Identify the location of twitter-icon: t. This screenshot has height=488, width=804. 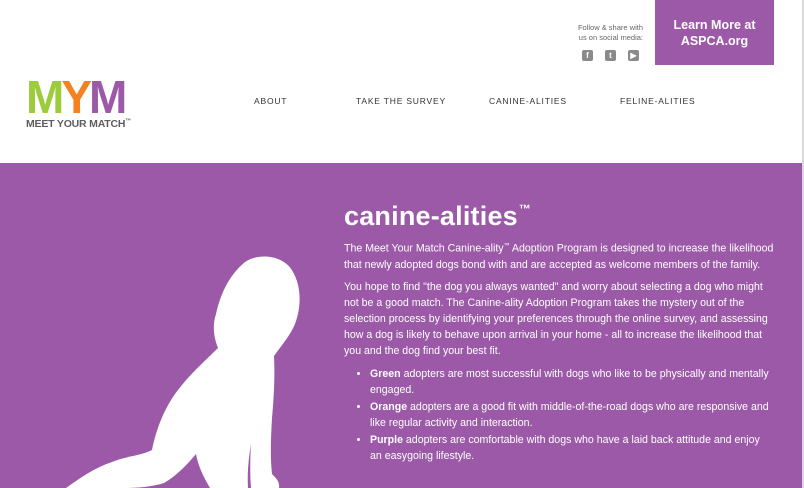
(610, 55).